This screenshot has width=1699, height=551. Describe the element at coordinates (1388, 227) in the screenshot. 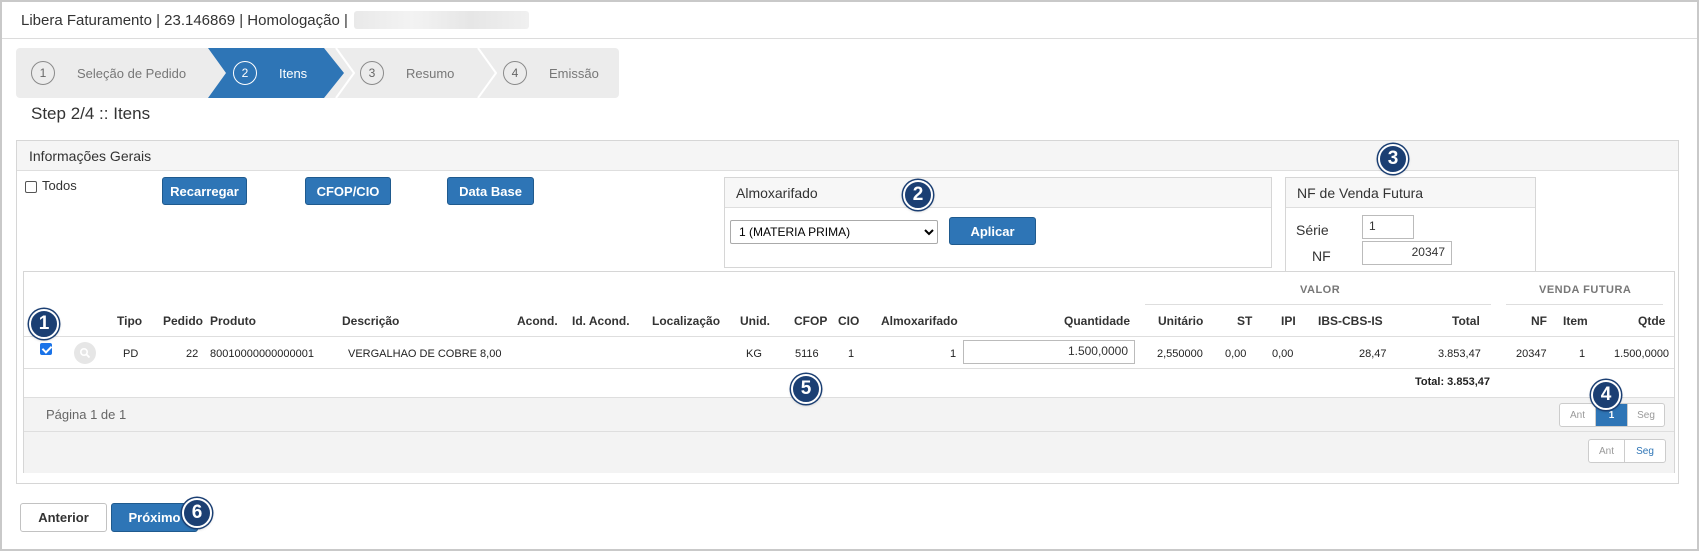

I see `serie-input: 1` at that location.